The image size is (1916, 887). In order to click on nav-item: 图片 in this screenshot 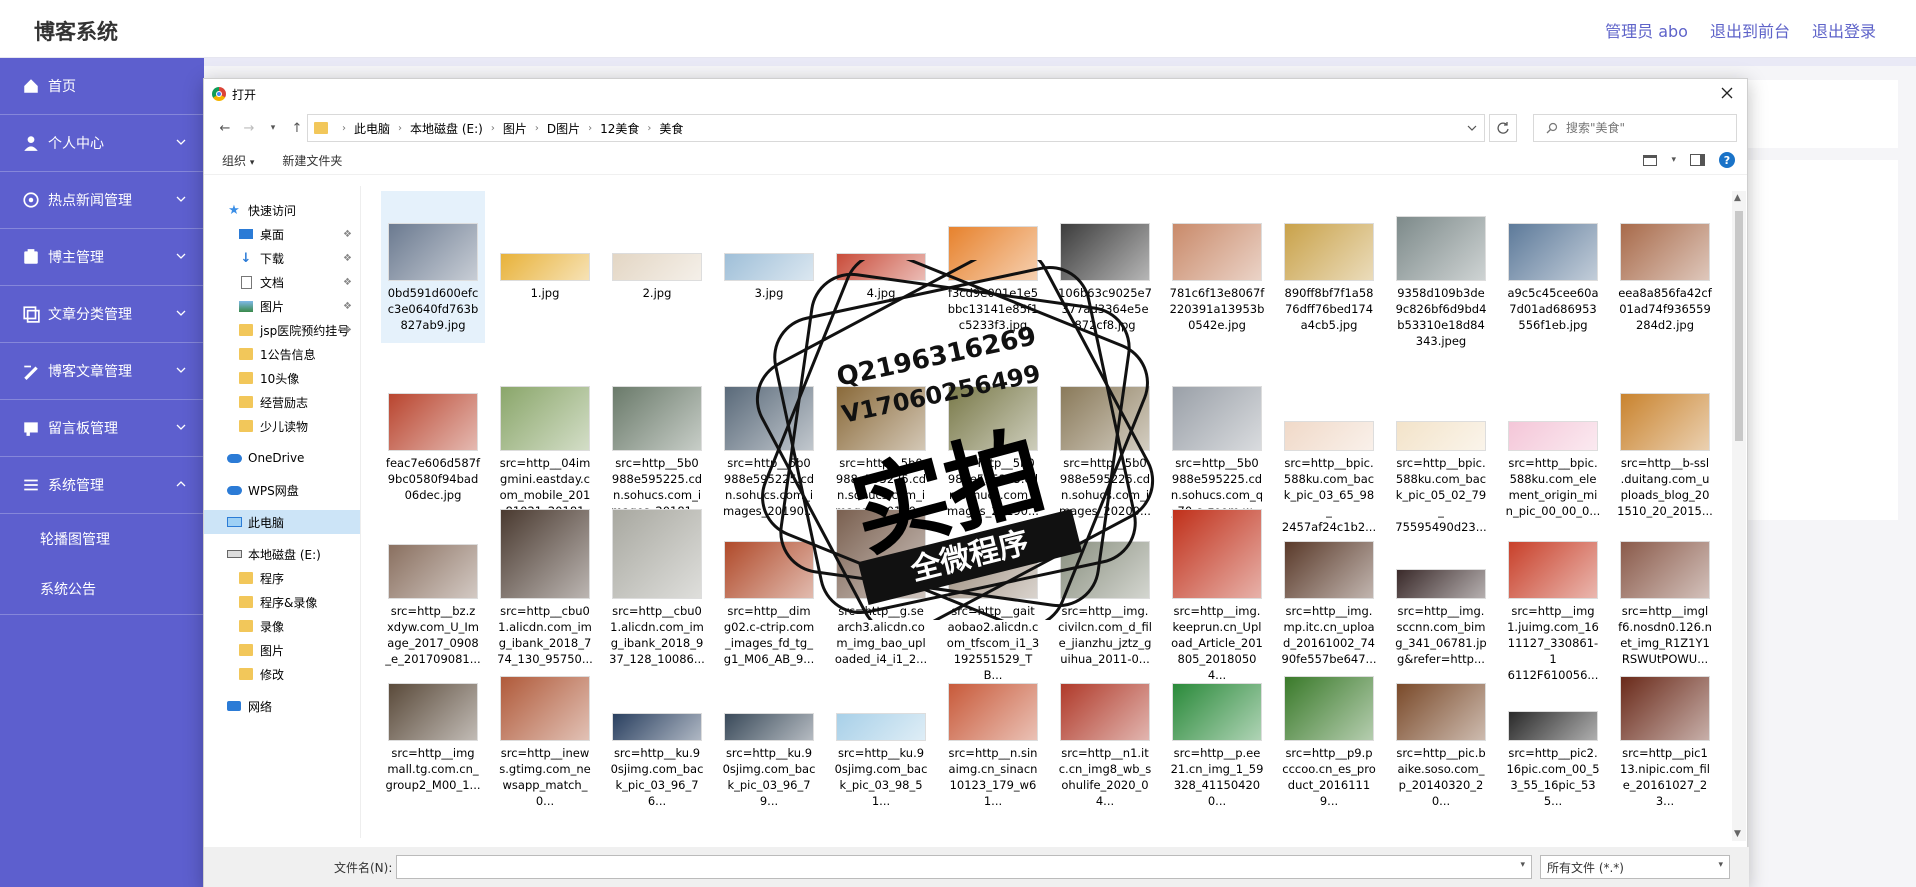, I will do `click(282, 650)`.